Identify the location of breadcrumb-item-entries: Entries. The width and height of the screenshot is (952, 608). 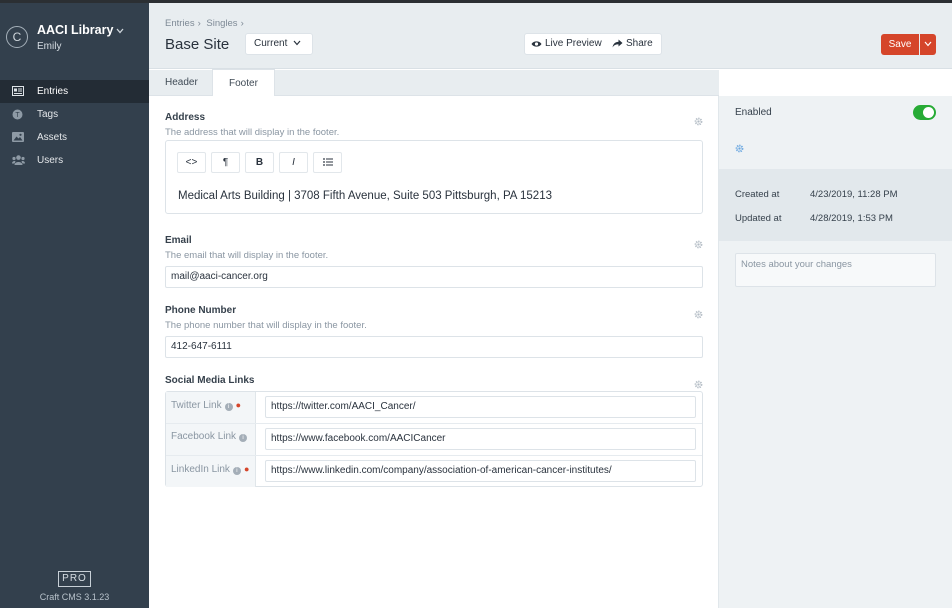
(180, 23).